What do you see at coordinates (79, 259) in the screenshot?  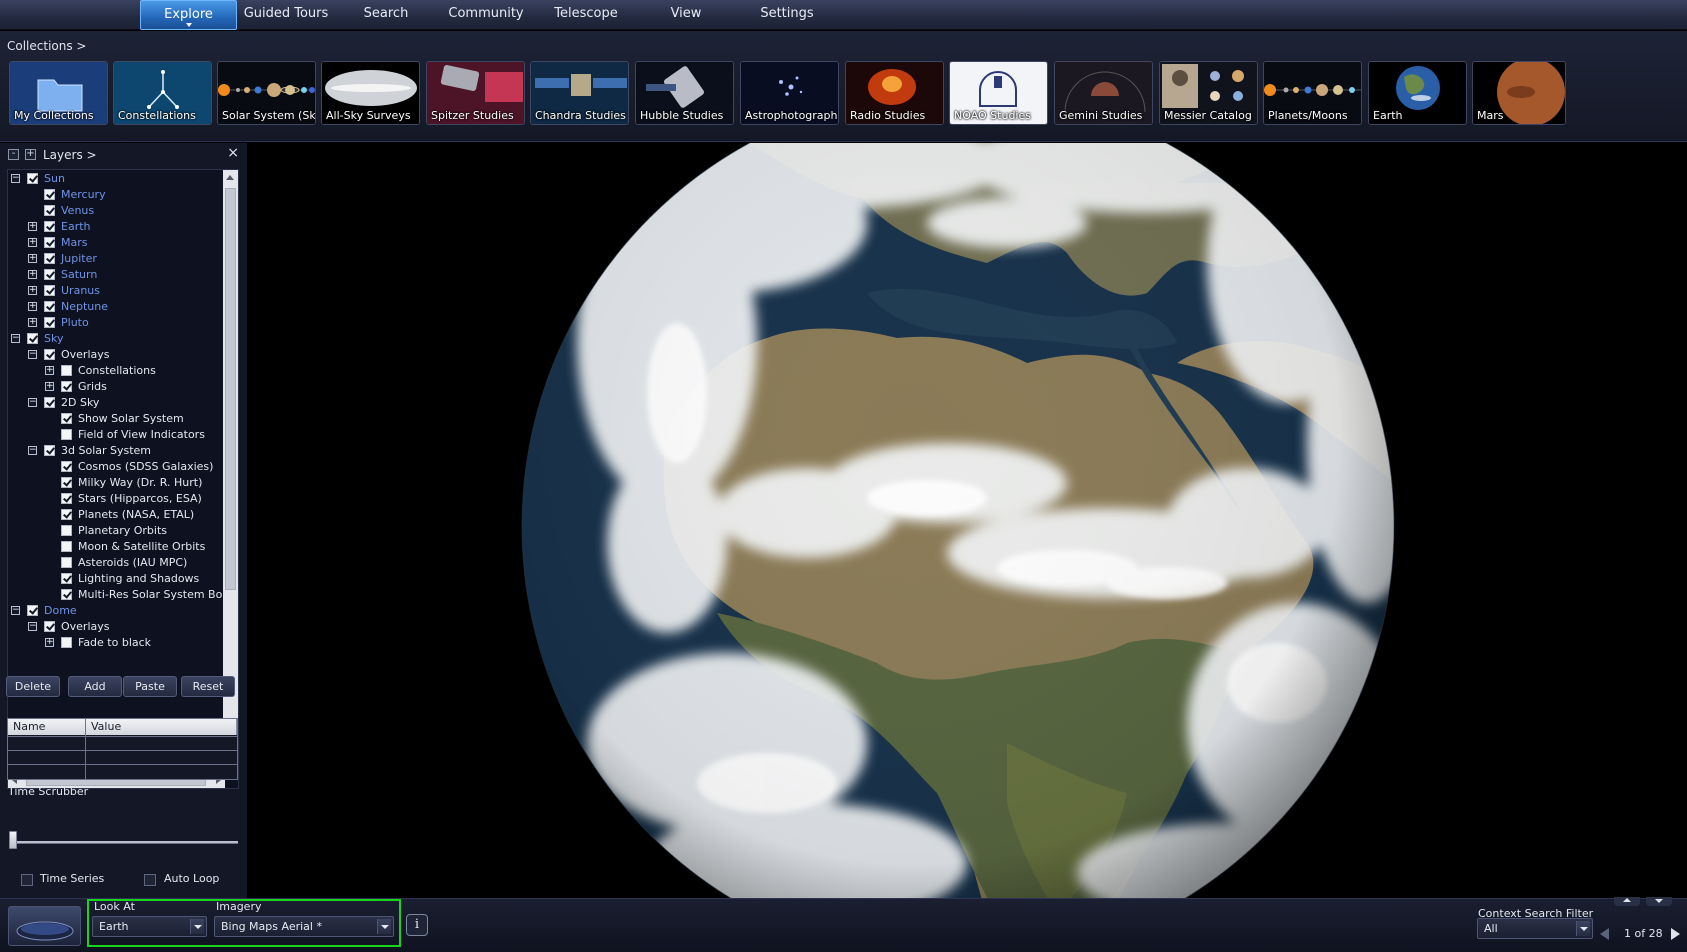 I see `layer-label: Jupiter` at bounding box center [79, 259].